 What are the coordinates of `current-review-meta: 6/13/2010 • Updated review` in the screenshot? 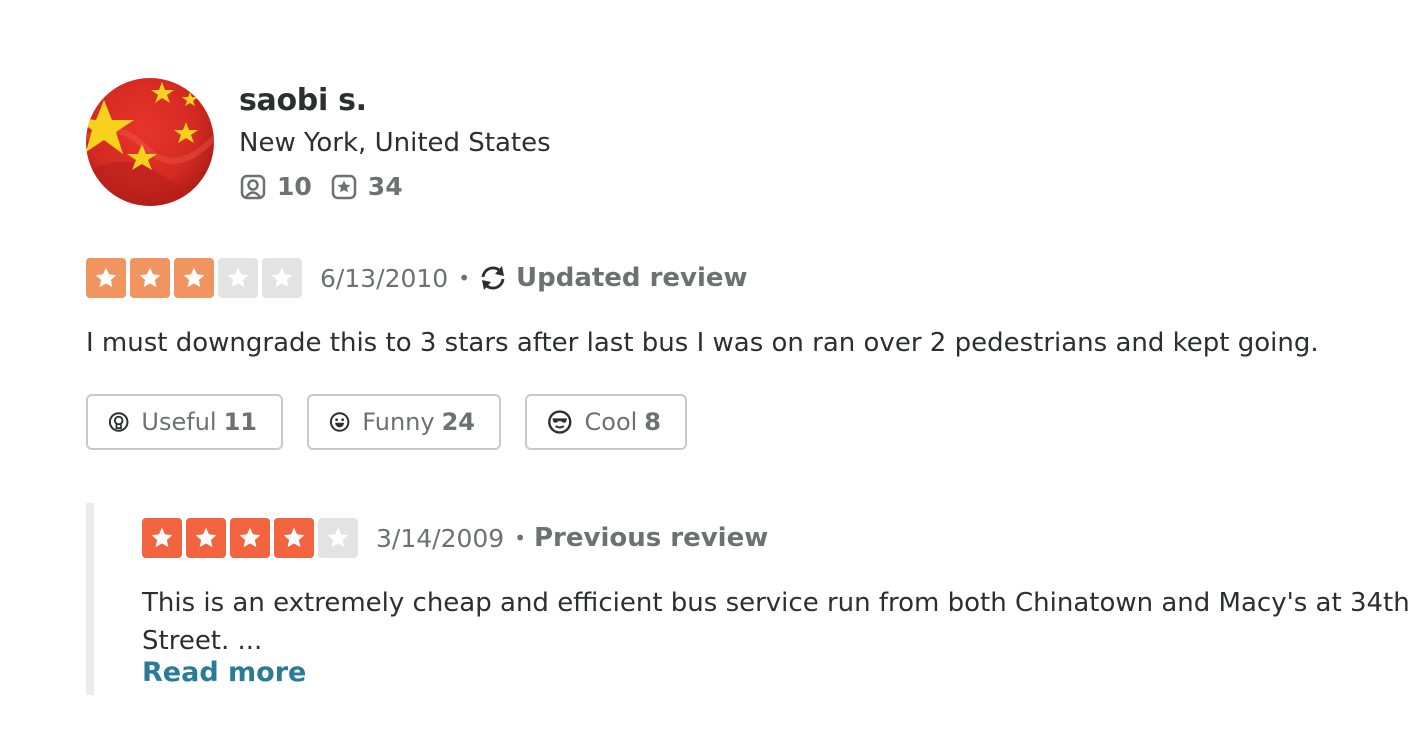 It's located at (417, 278).